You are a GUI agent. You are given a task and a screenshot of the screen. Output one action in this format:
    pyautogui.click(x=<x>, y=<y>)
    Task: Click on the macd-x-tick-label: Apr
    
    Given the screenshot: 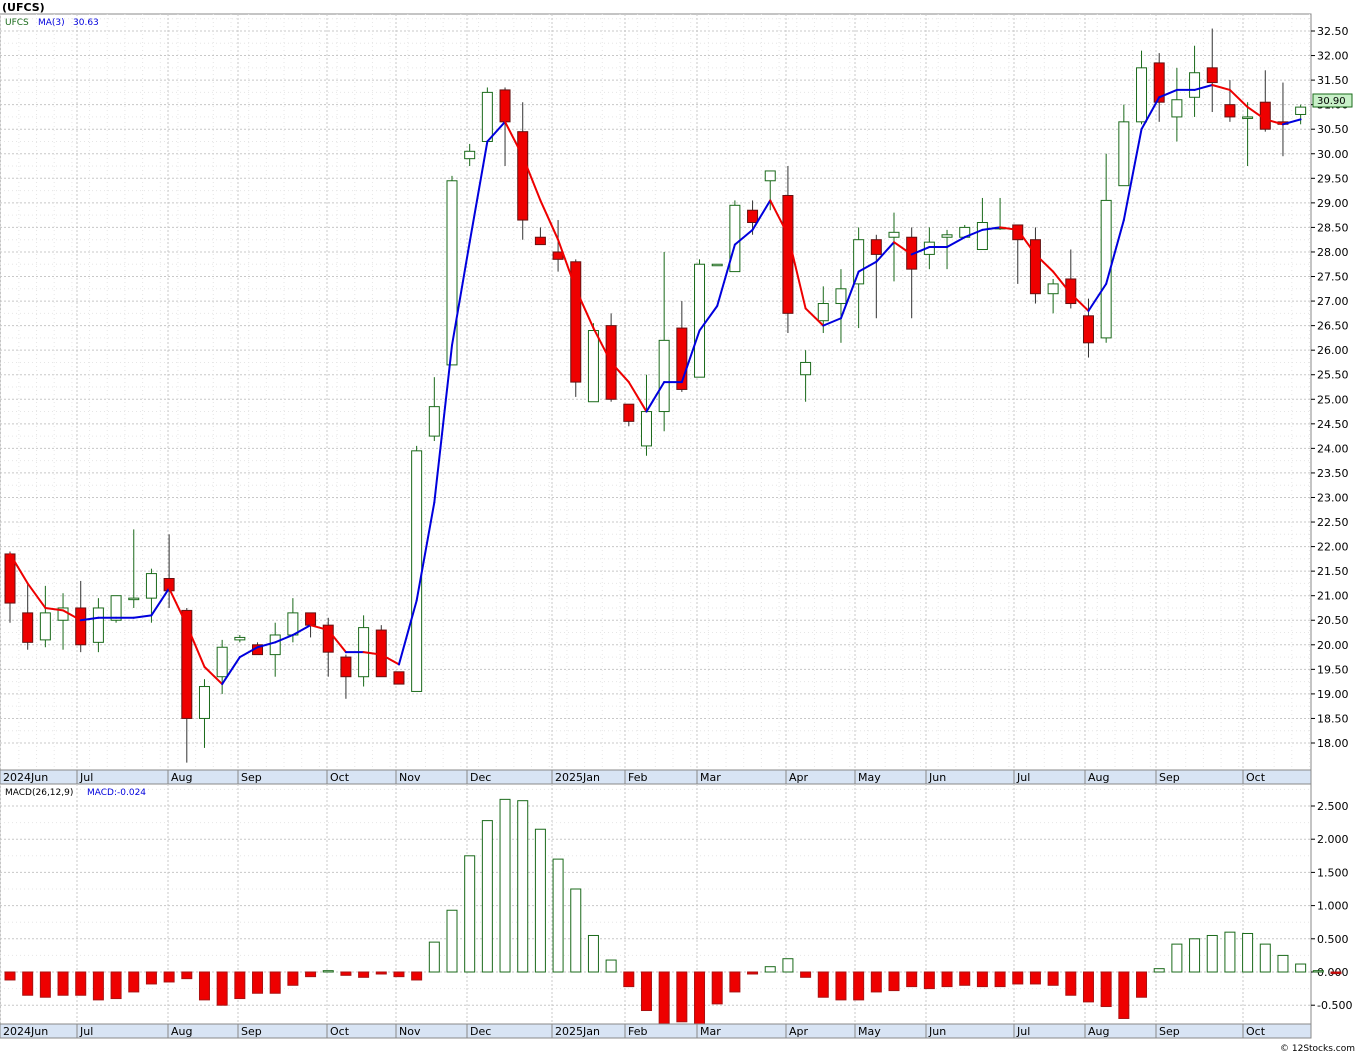 What is the action you would take?
    pyautogui.click(x=799, y=1031)
    